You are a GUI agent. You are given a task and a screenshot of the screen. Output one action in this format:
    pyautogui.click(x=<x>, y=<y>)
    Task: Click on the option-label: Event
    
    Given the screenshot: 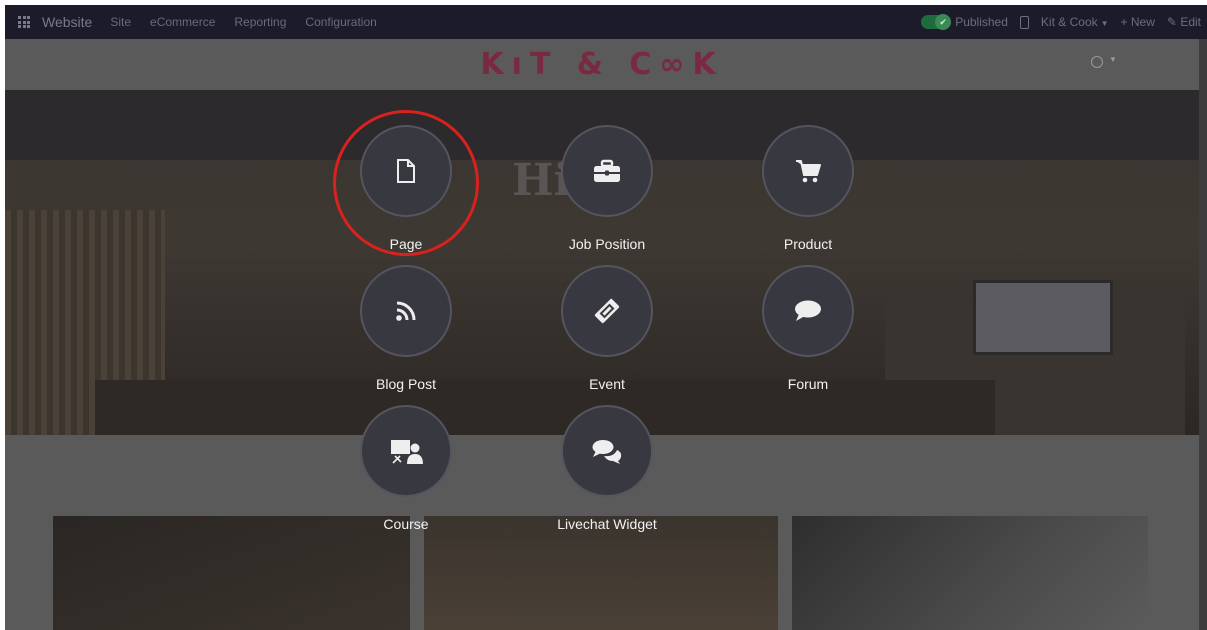 What is the action you would take?
    pyautogui.click(x=607, y=384)
    